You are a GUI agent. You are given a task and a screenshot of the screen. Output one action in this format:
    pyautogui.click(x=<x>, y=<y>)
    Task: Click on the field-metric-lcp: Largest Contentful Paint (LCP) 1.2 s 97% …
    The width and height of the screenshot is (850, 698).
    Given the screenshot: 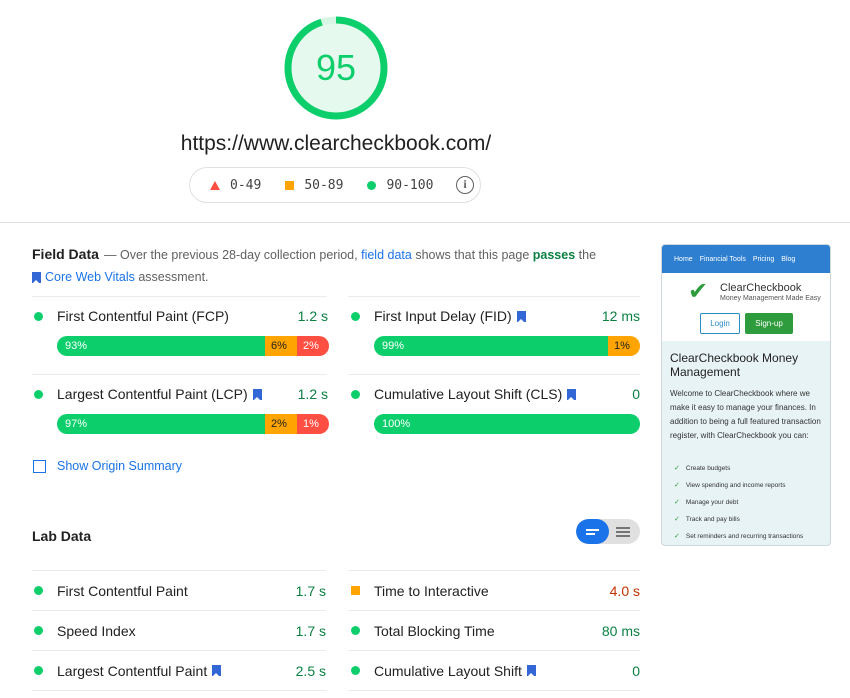 What is the action you would take?
    pyautogui.click(x=181, y=409)
    